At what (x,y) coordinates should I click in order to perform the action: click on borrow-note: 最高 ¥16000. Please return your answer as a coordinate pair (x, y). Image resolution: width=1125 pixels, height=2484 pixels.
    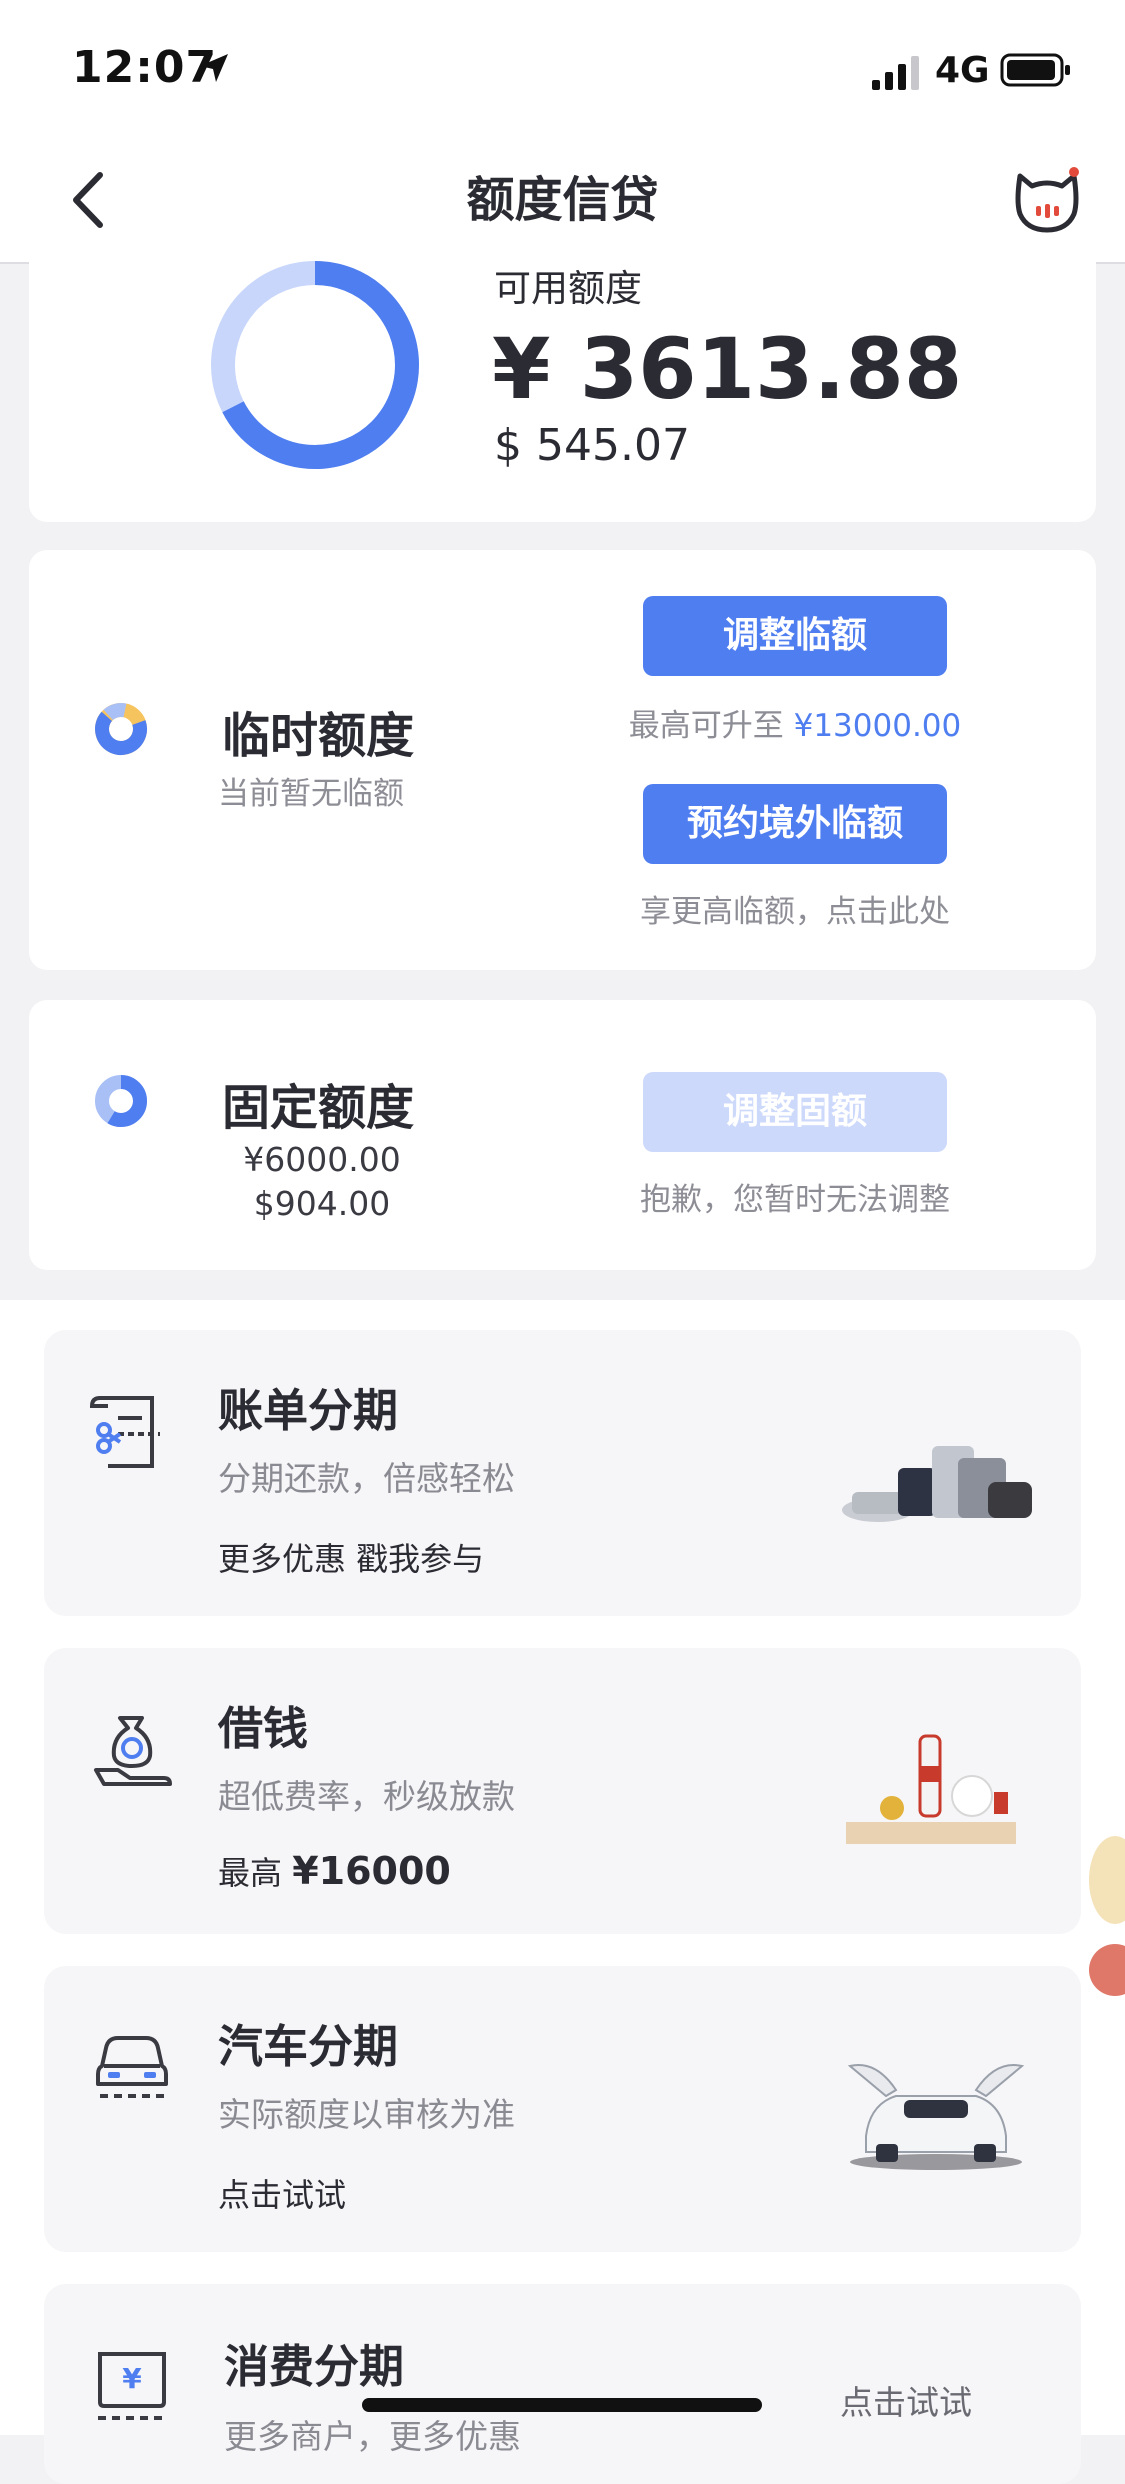
    Looking at the image, I should click on (334, 1871).